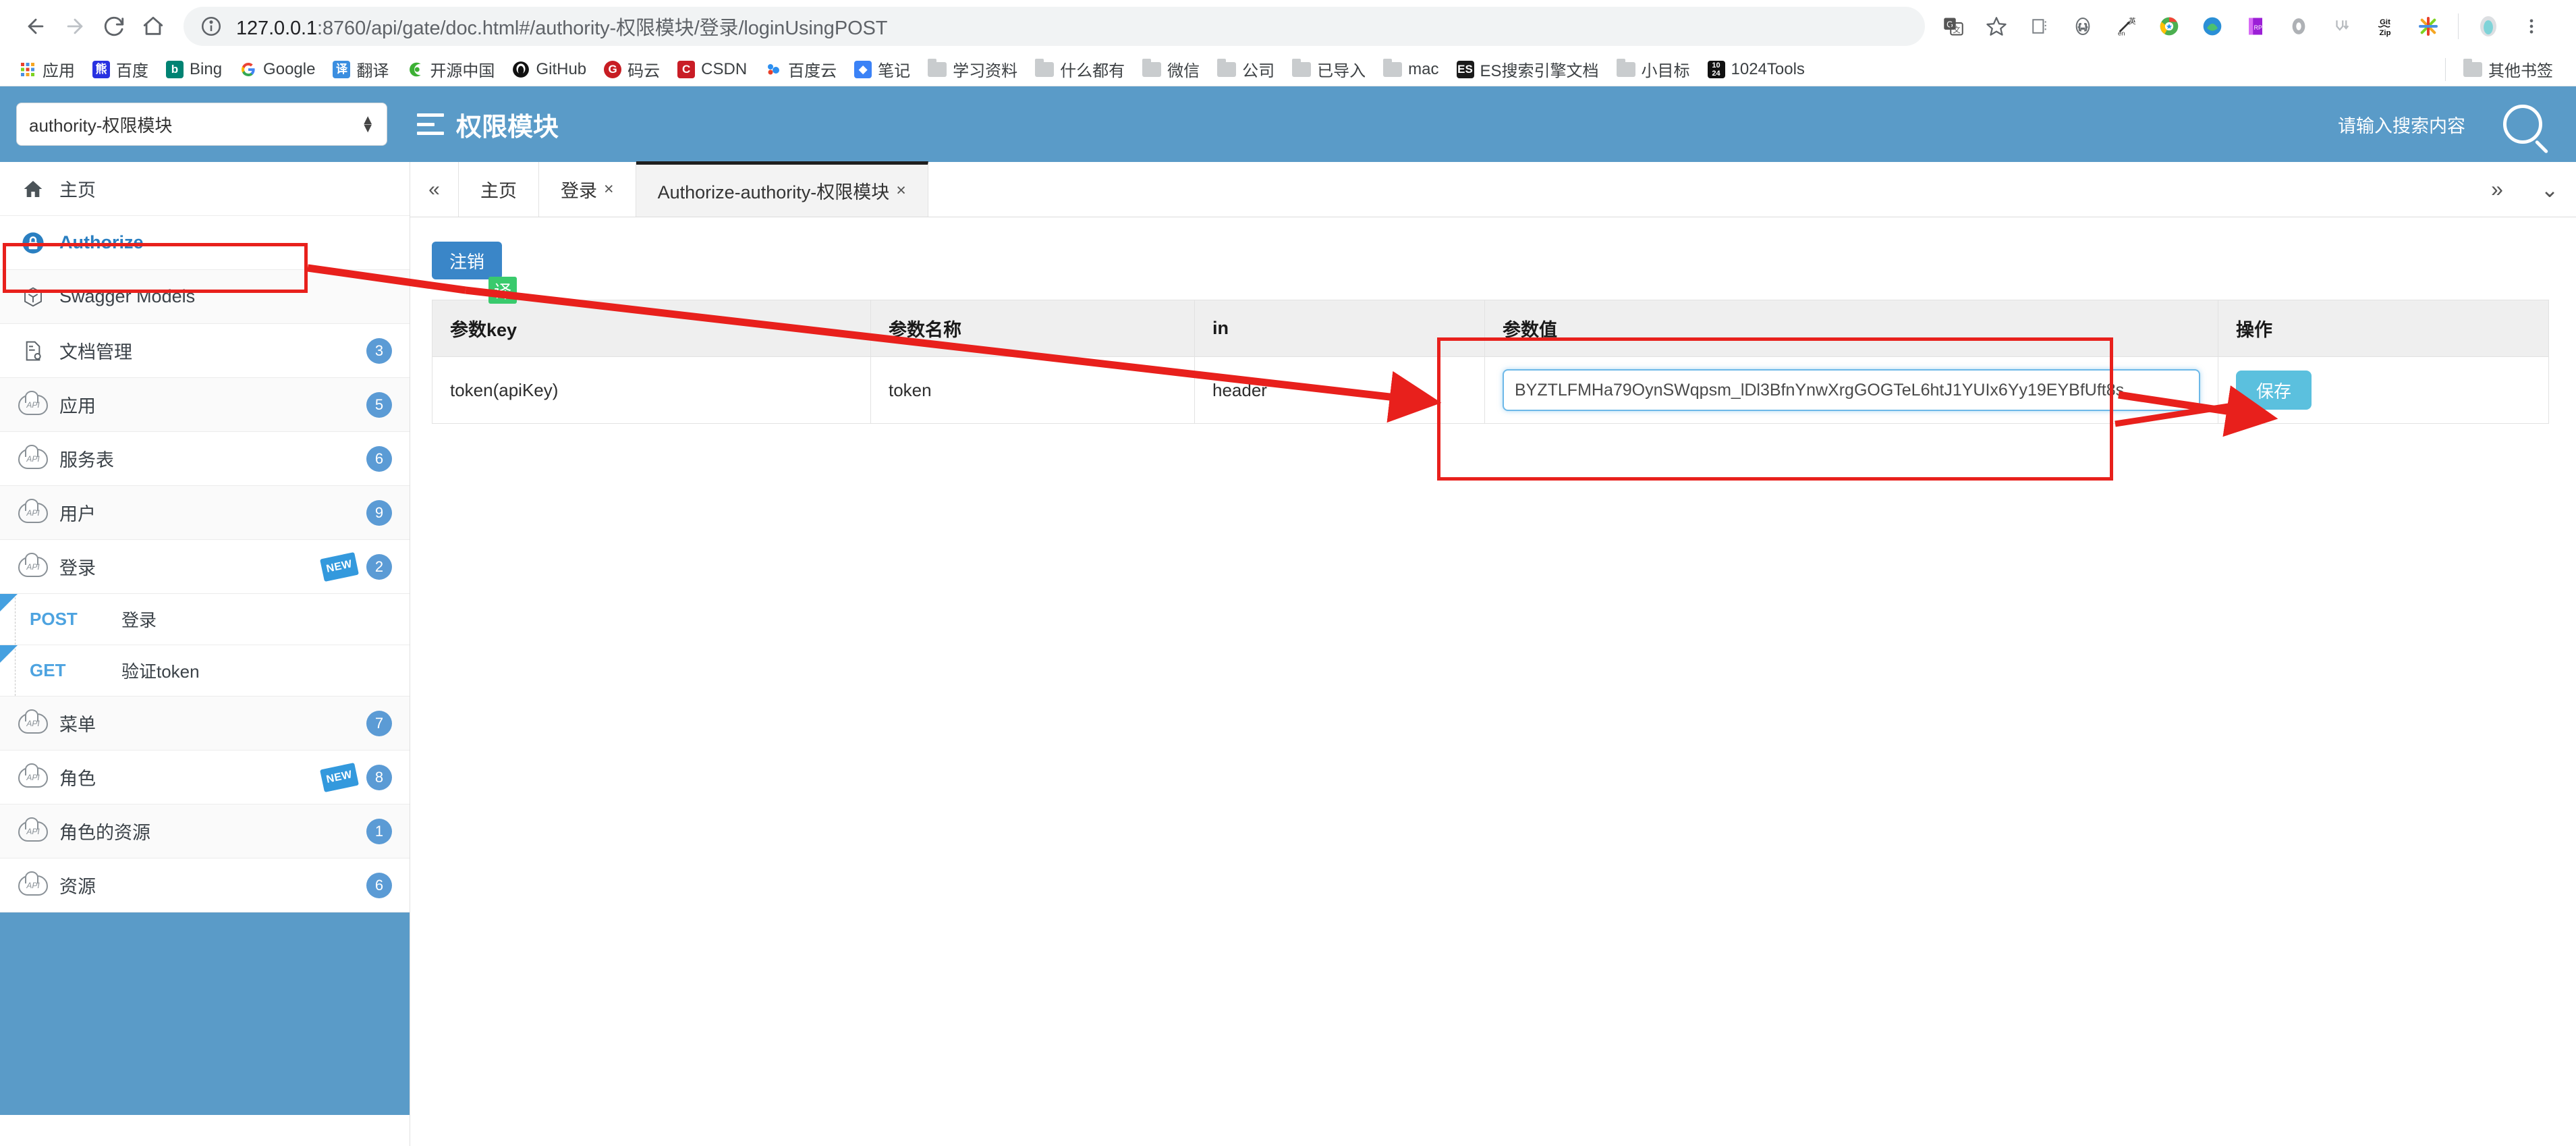  I want to click on bookmark-label: 已导入, so click(1341, 71).